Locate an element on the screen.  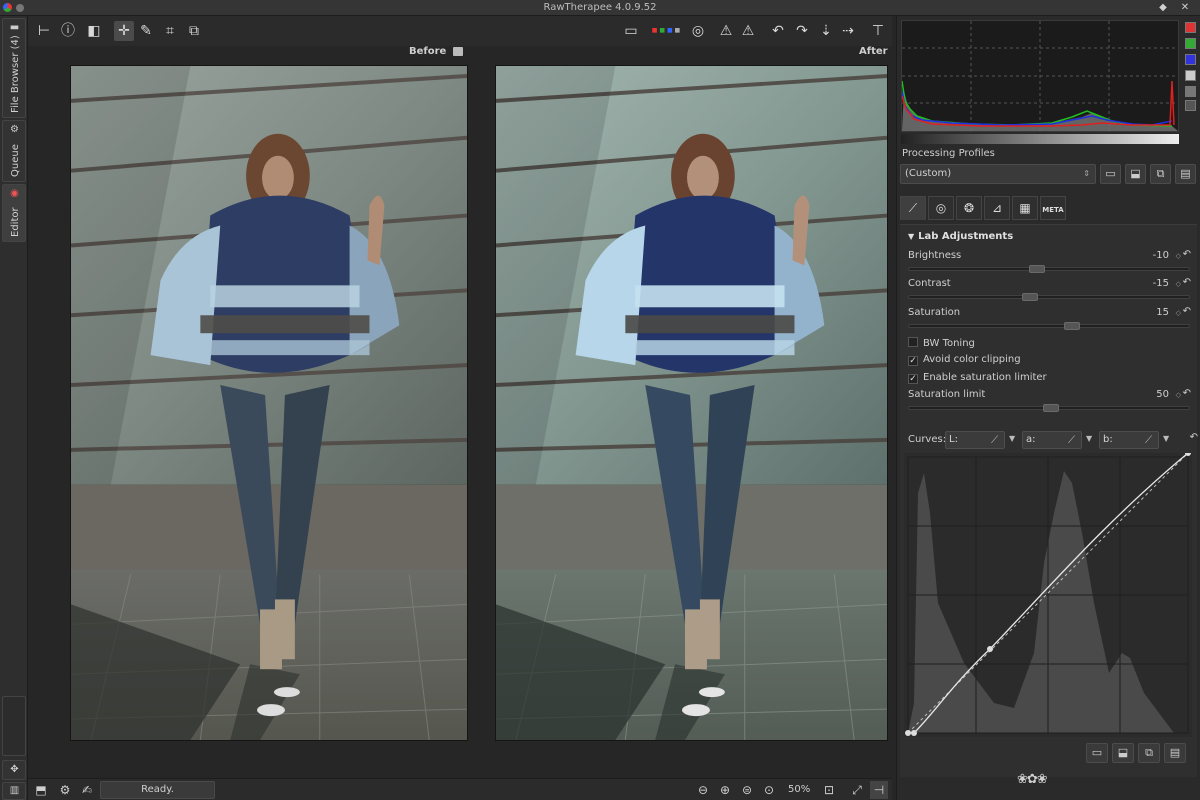
curve-icon: ⟋ is located at coordinates (994, 440).